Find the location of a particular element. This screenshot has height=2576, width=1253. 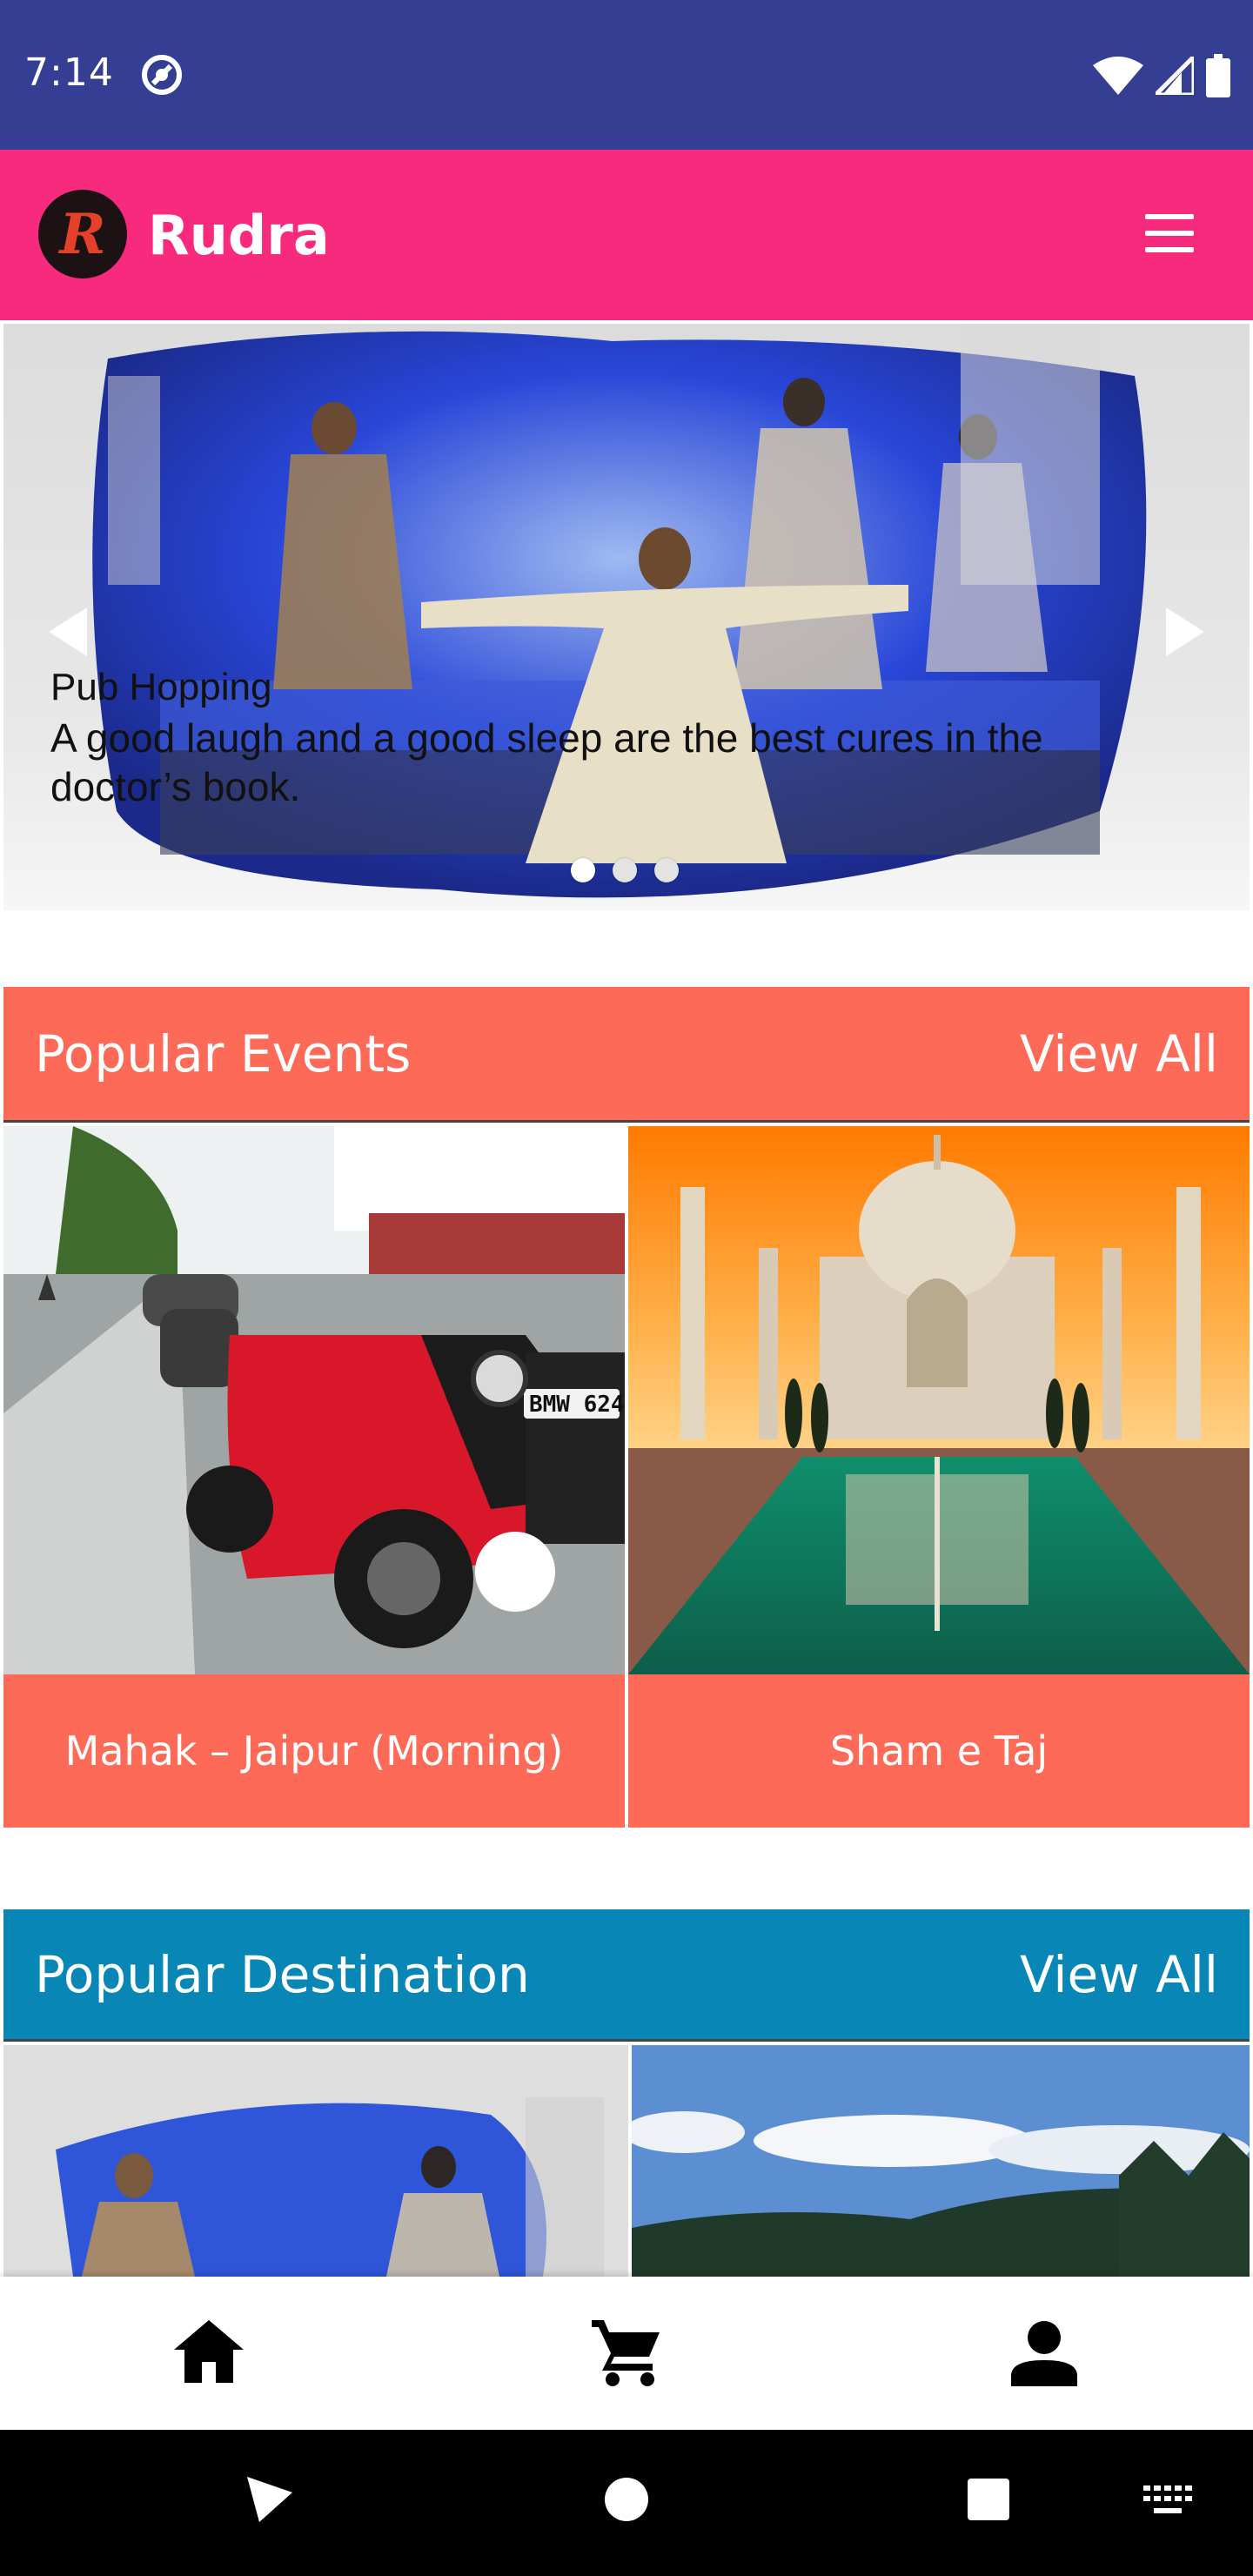

chevron-left-icon is located at coordinates (68, 631).